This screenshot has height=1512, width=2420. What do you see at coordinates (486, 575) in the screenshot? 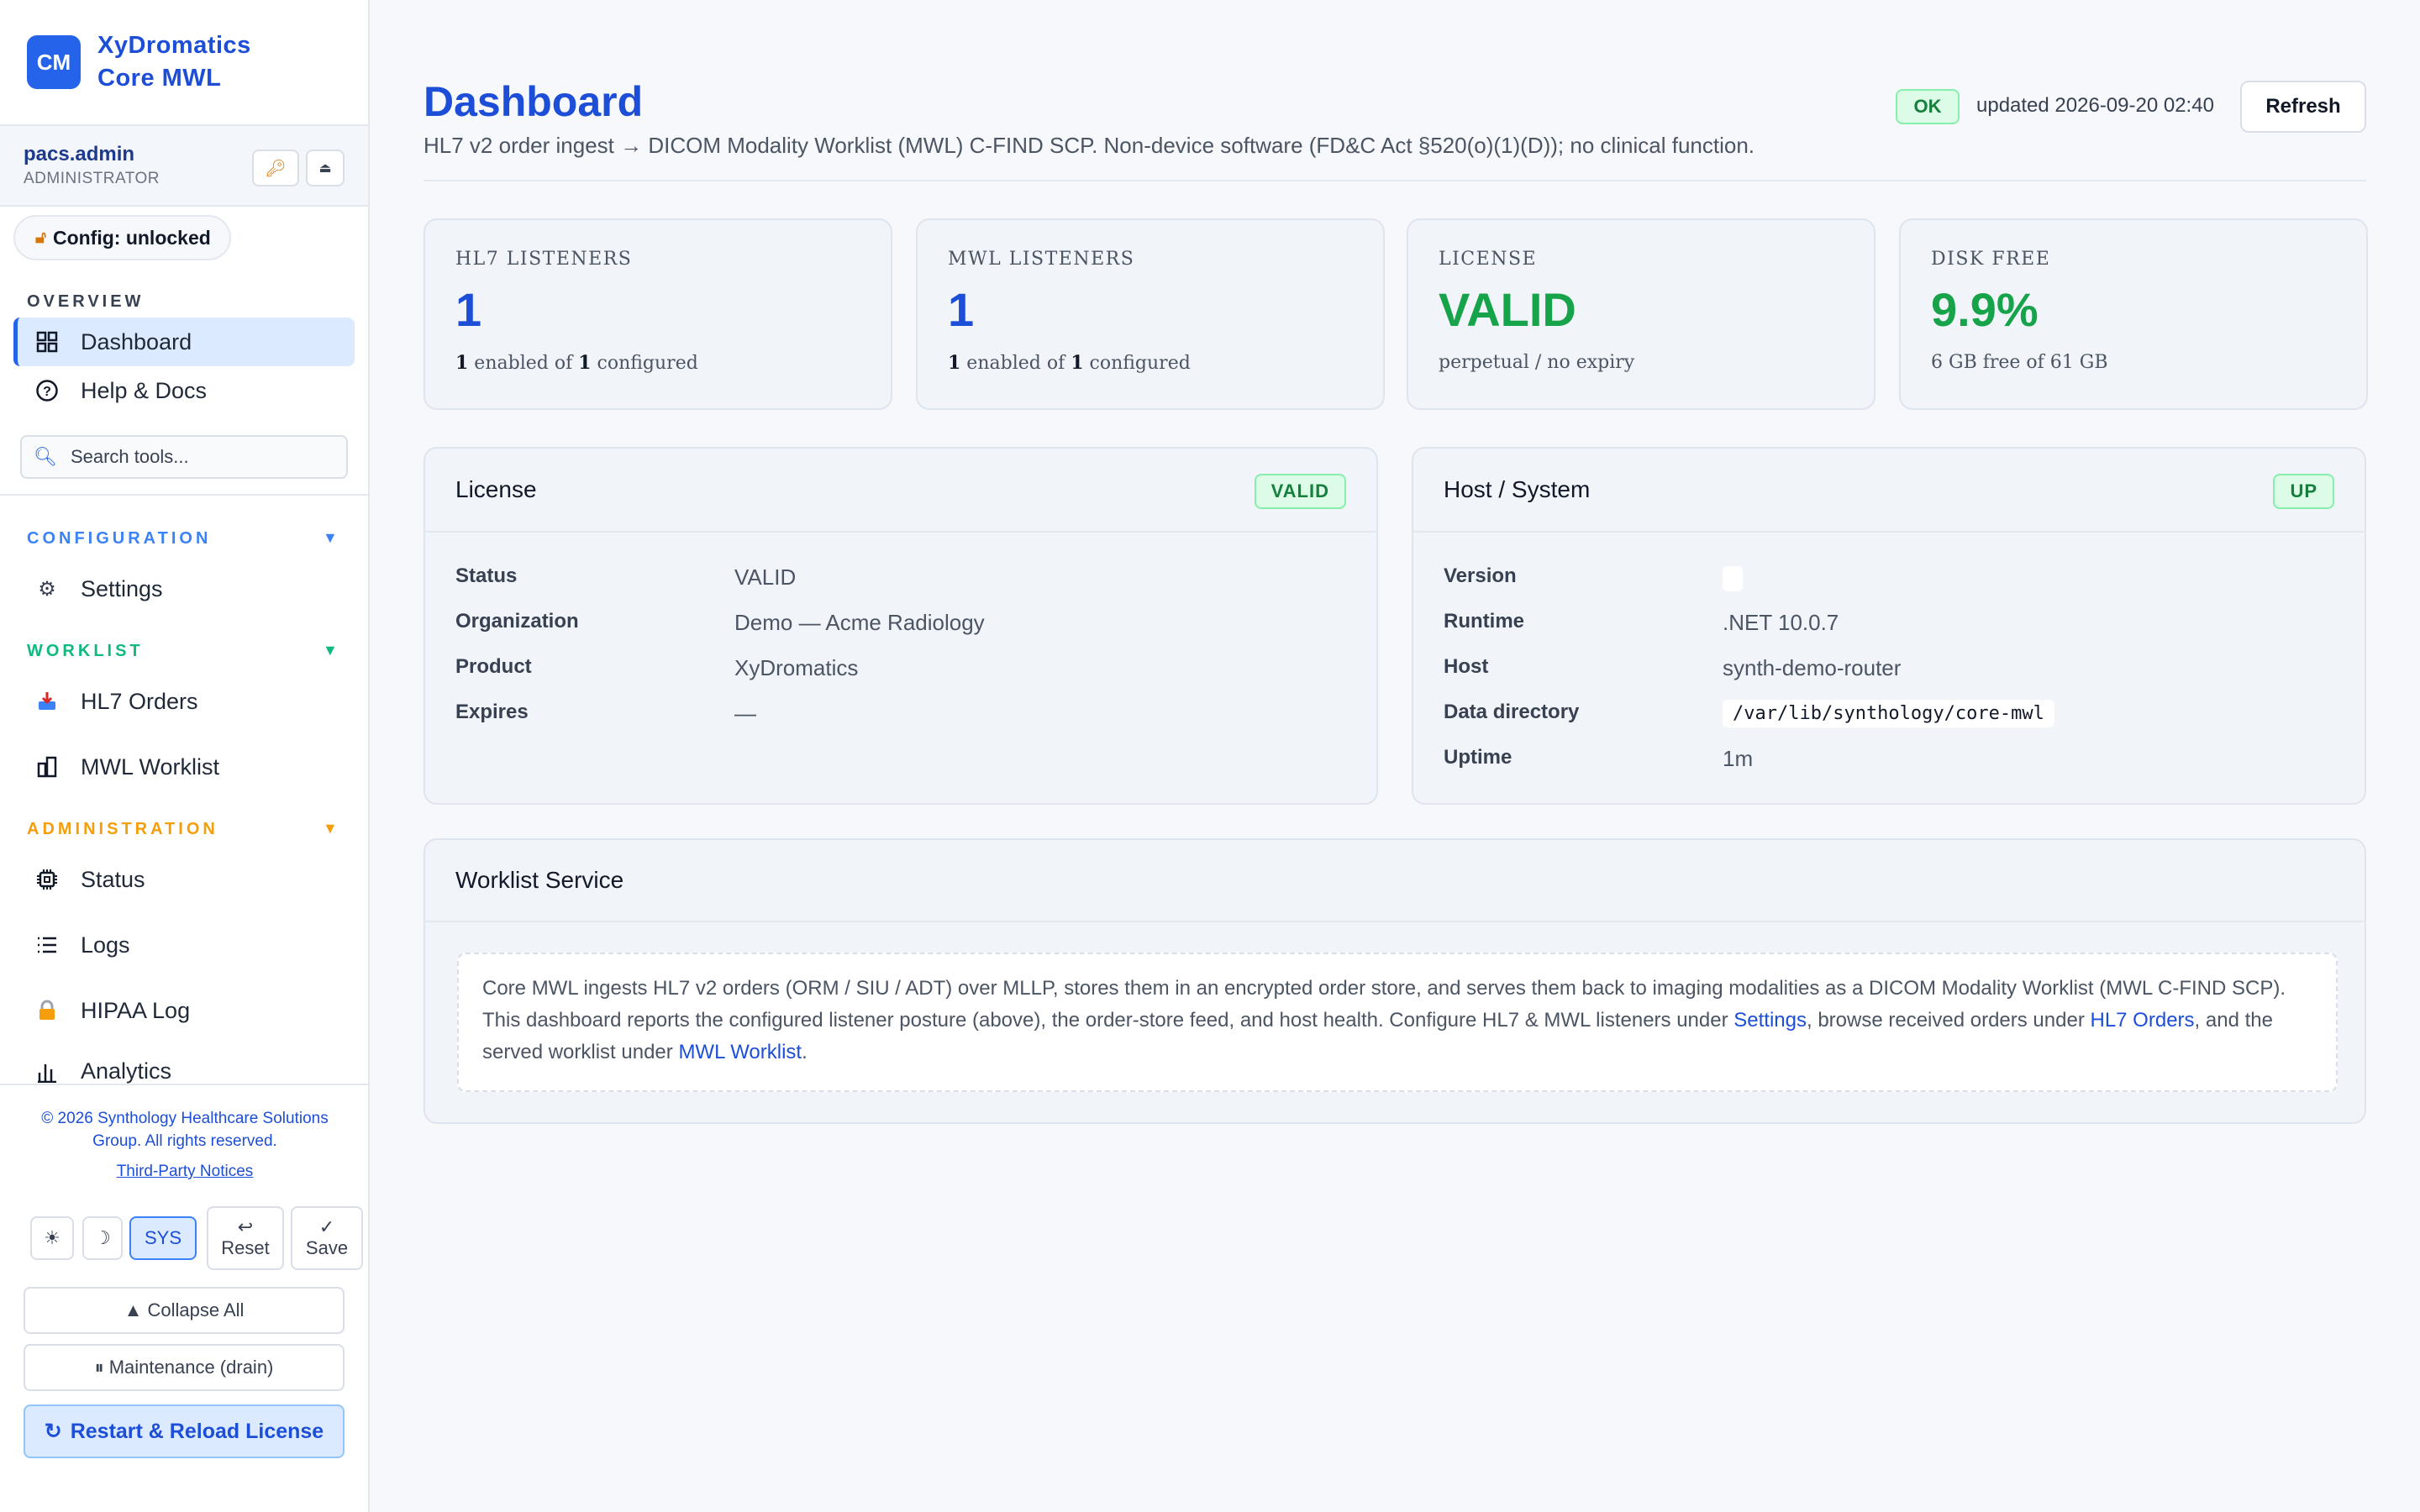
I see `kv-key: Status` at bounding box center [486, 575].